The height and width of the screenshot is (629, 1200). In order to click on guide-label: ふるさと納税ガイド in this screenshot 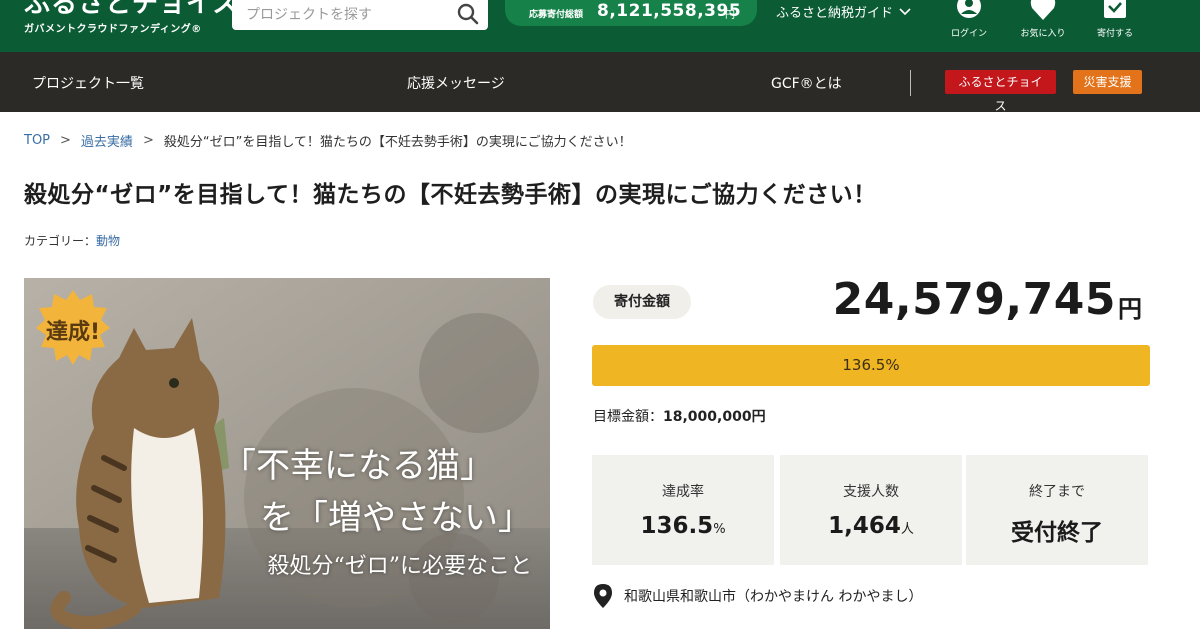, I will do `click(835, 13)`.